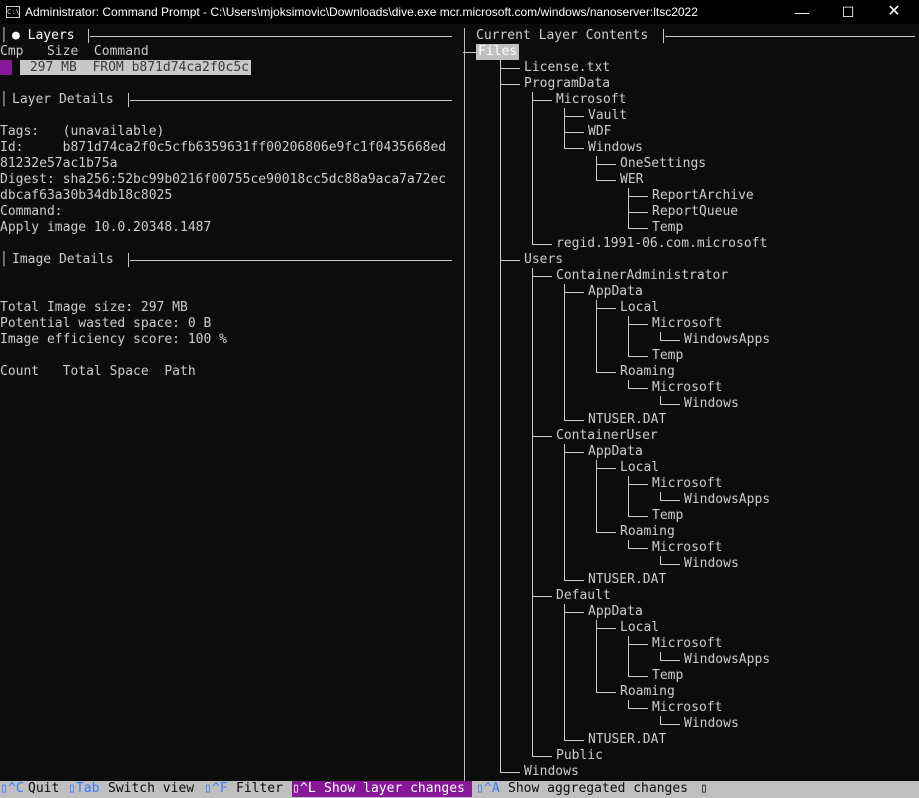 Image resolution: width=919 pixels, height=798 pixels. Describe the element at coordinates (802, 12) in the screenshot. I see `minimize-button: —` at that location.